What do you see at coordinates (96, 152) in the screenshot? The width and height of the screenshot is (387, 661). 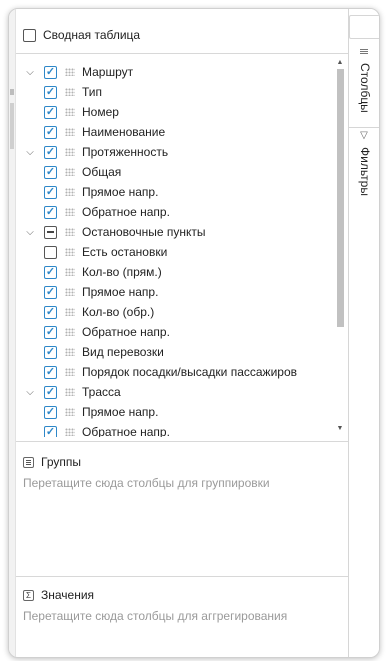 I see `column-tree-item: ⌵ Протяженность` at bounding box center [96, 152].